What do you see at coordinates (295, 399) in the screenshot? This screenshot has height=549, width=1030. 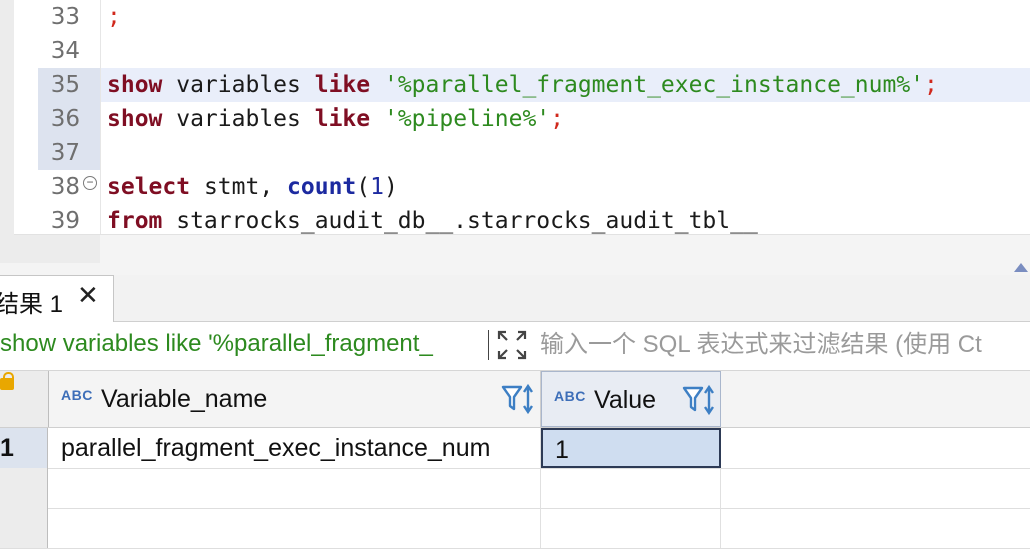 I see `column-header-variable-name: ABC Variable_name` at bounding box center [295, 399].